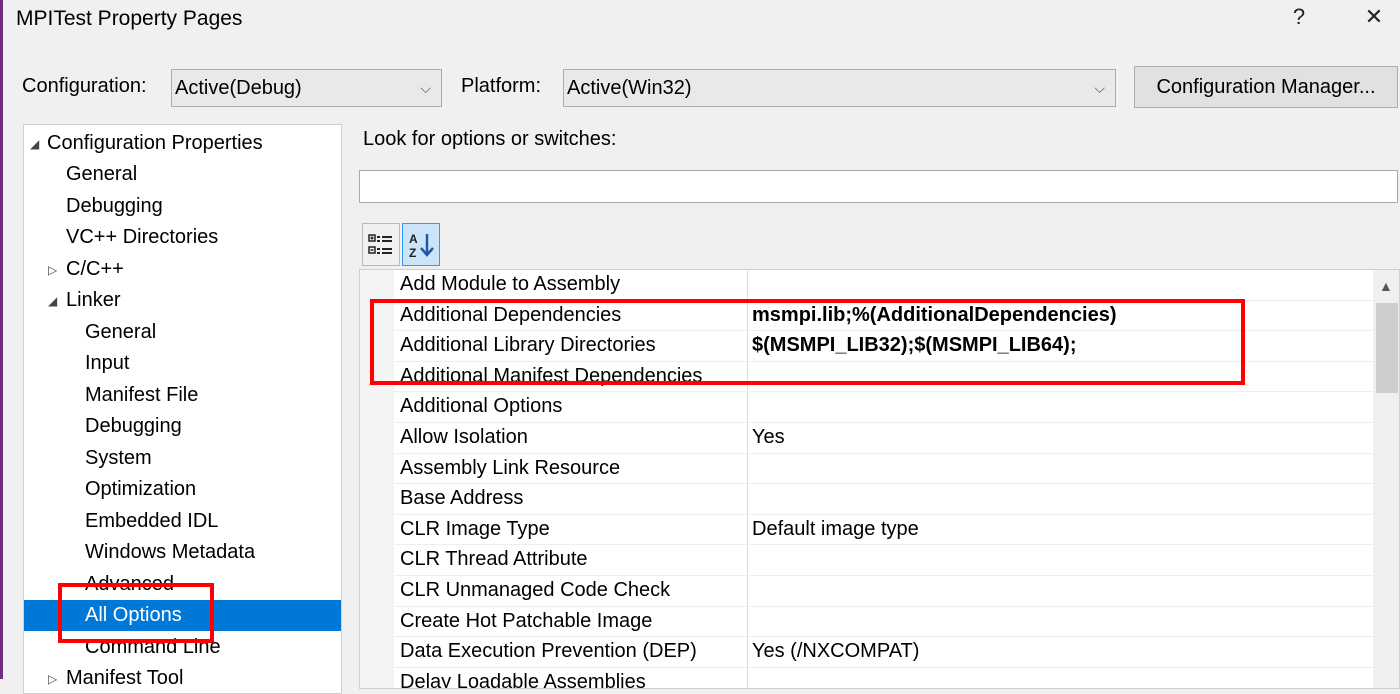 This screenshot has width=1400, height=694. Describe the element at coordinates (629, 88) in the screenshot. I see `platform-value: Active(Win32)` at that location.